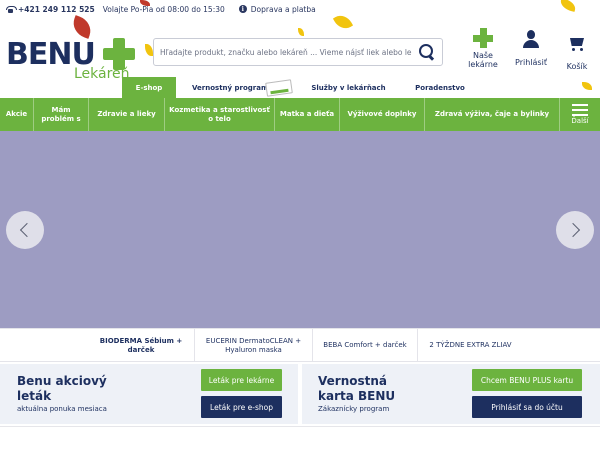  Describe the element at coordinates (283, 9) in the screenshot. I see `shipping-link: Doprava a platba` at that location.